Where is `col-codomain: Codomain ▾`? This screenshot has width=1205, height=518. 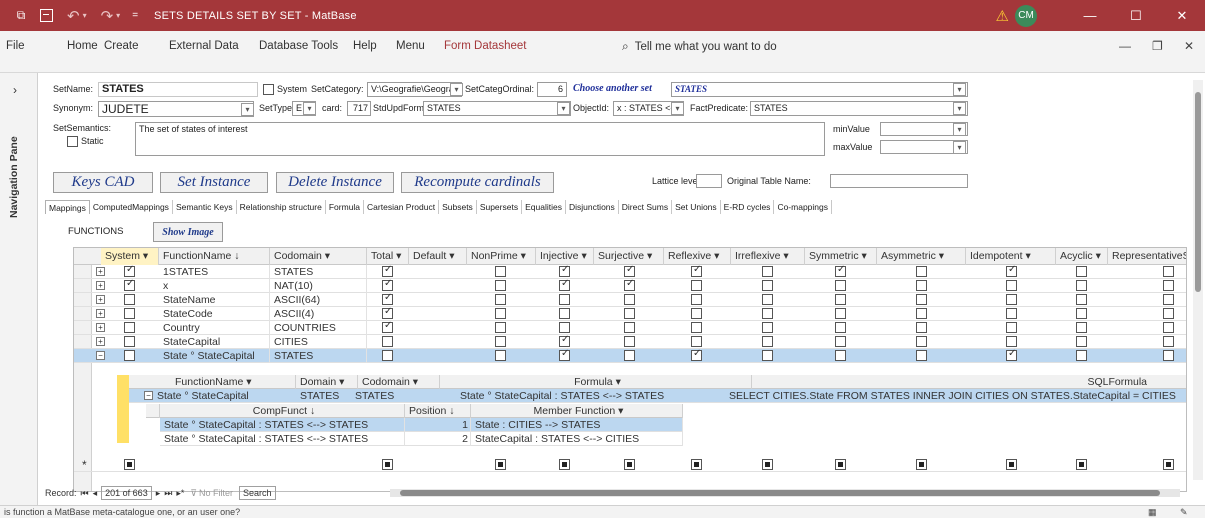
col-codomain: Codomain ▾ is located at coordinates (318, 256).